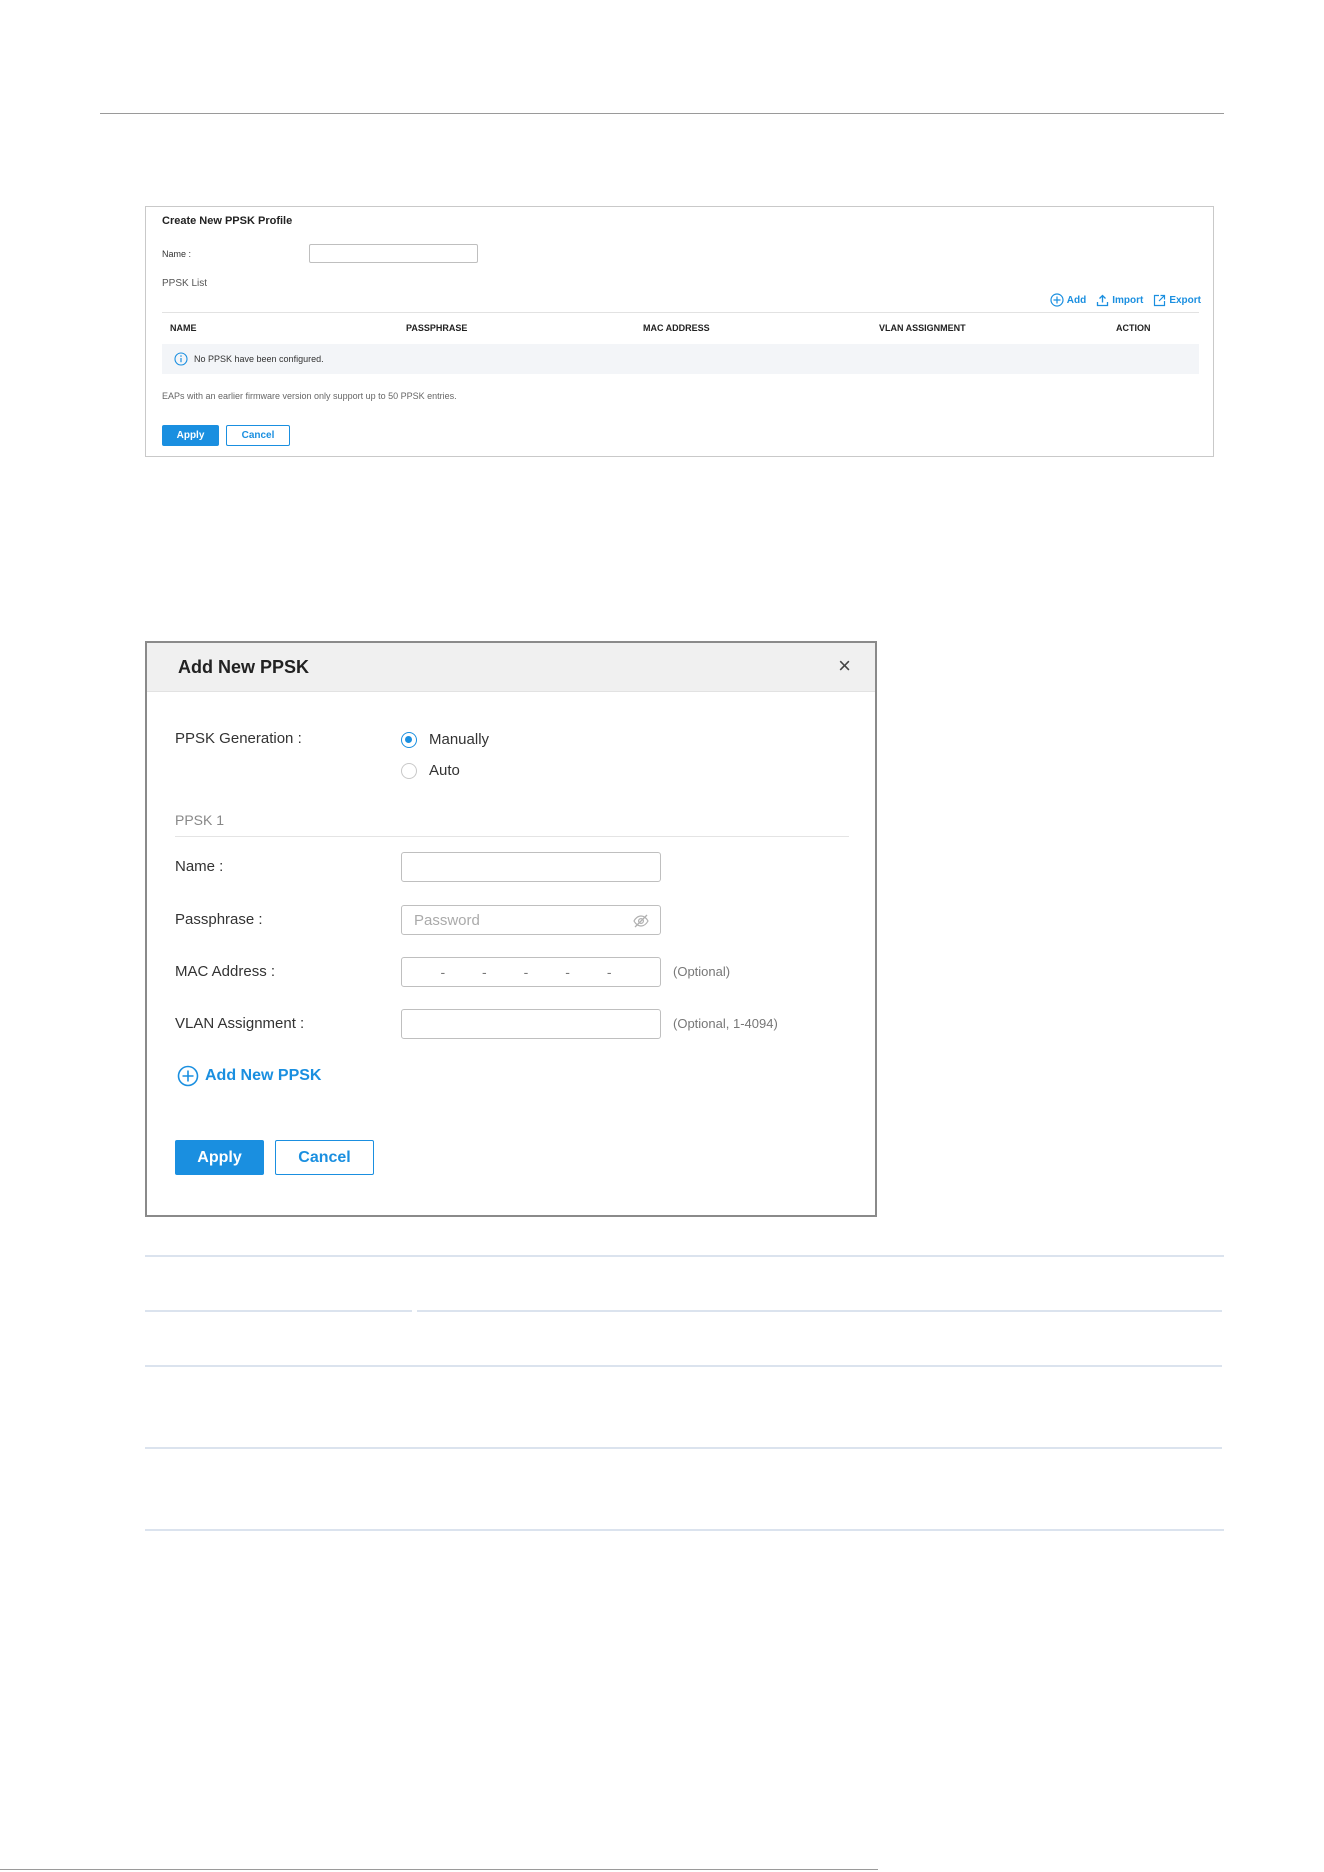 The image size is (1324, 1872). Describe the element at coordinates (219, 1157) in the screenshot. I see `dialog-apply-button: Apply` at that location.